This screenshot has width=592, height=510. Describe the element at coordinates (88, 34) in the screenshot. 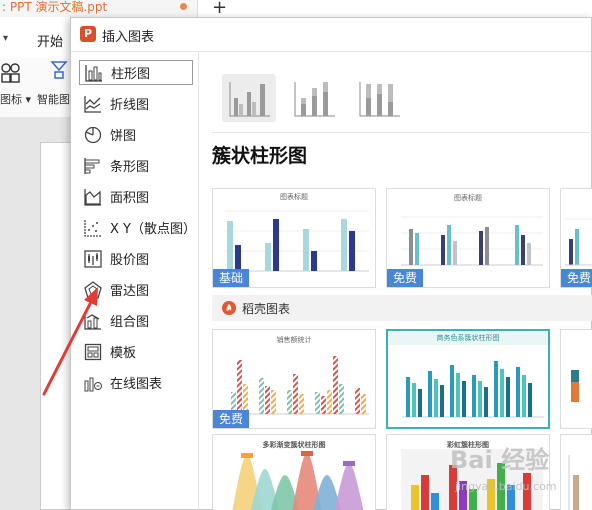

I see `wps-logo-icon: P` at that location.